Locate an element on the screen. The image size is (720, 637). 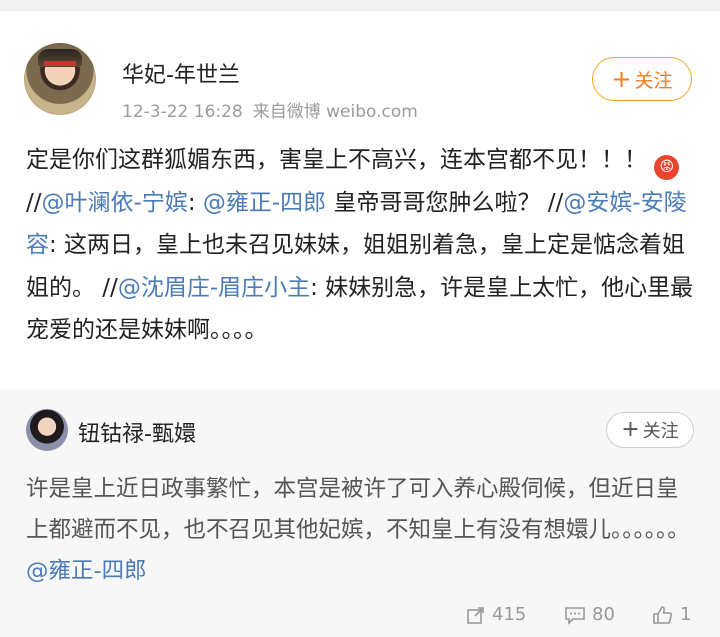
username: 华妃-年世兰 is located at coordinates (181, 73).